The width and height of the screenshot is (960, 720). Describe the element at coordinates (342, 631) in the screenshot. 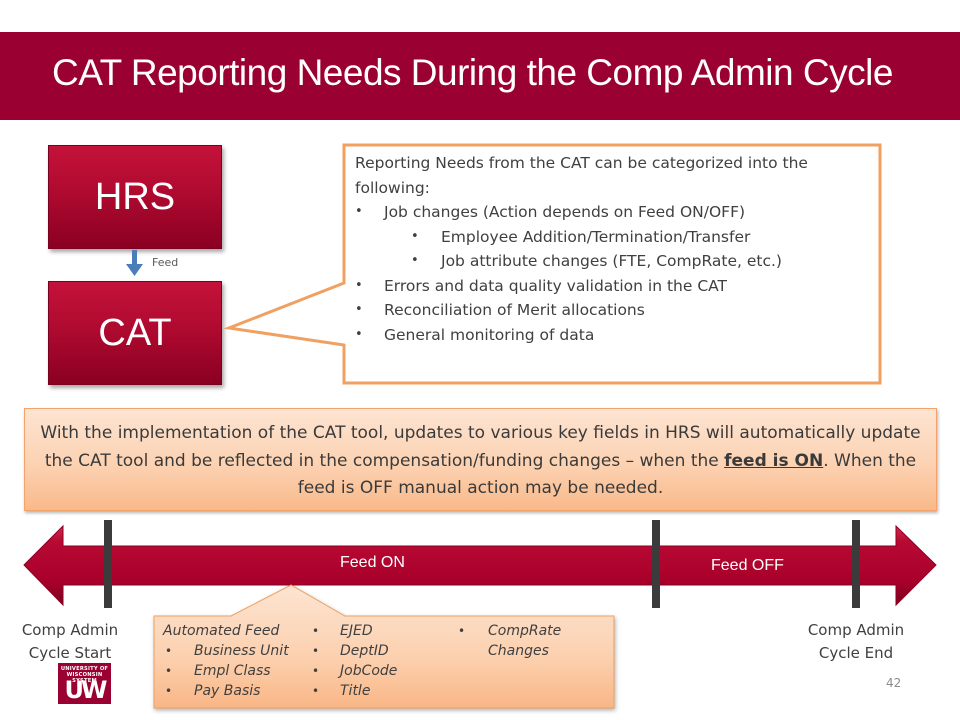

I see `list-item: • EJED` at that location.